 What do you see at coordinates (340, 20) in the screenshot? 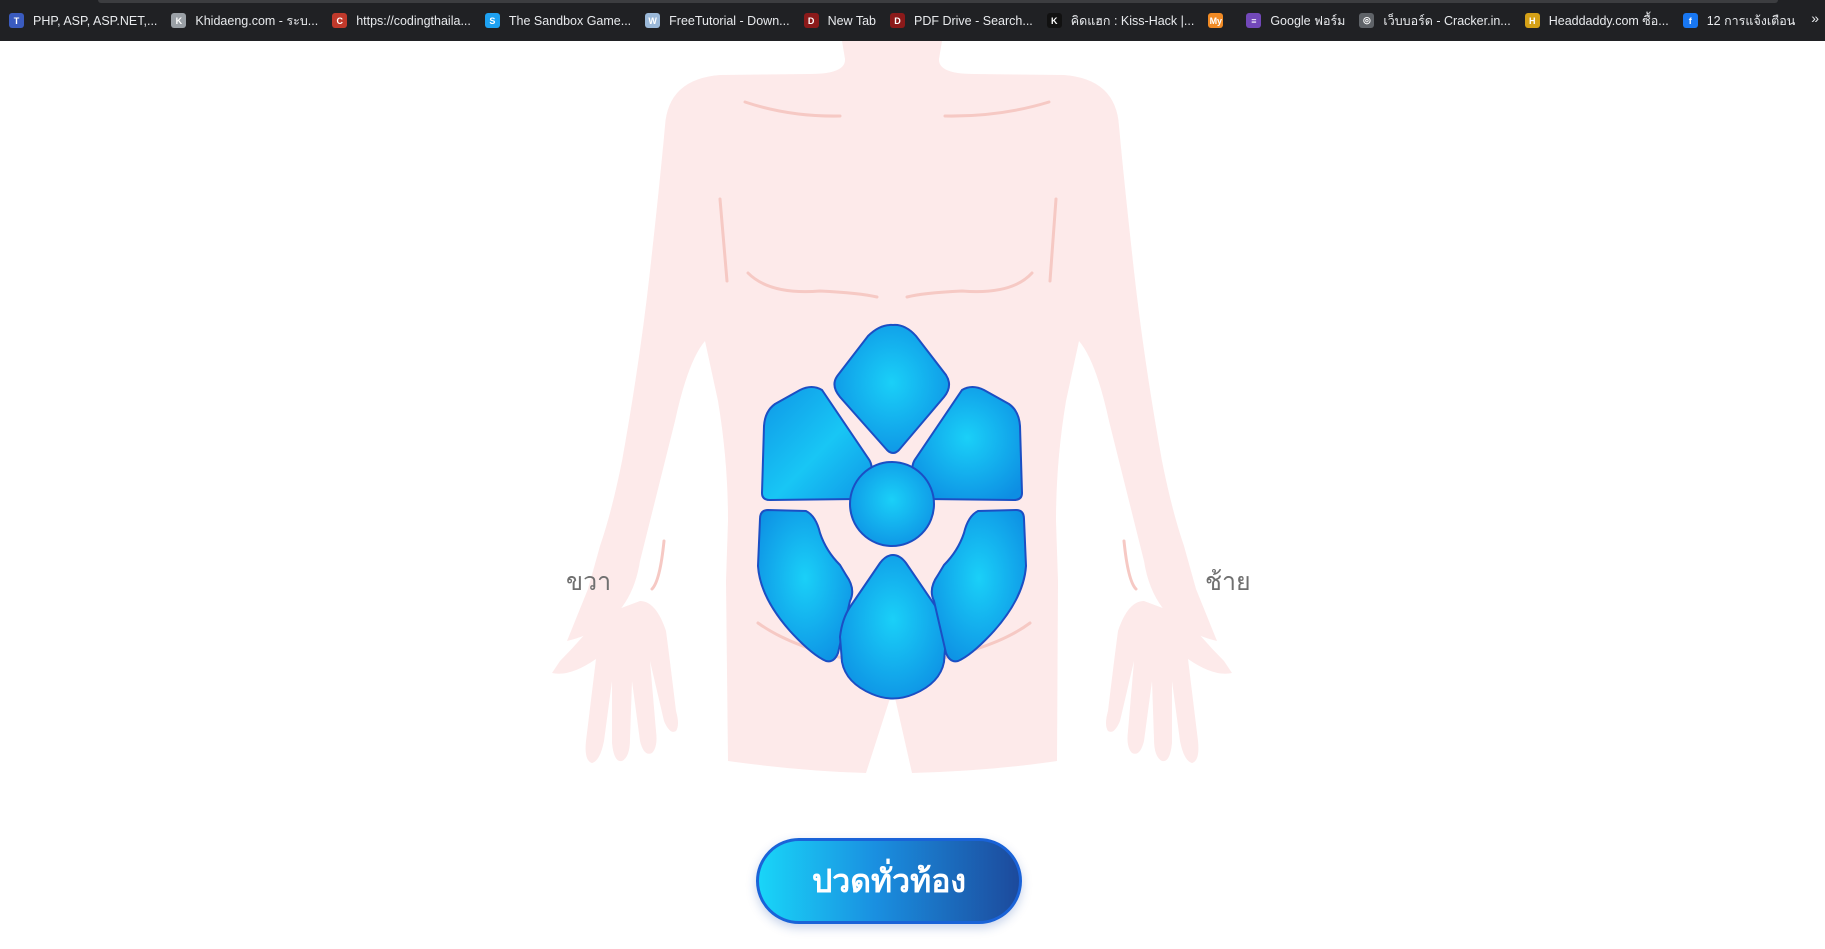
I see `codingthailand-icon: C` at bounding box center [340, 20].